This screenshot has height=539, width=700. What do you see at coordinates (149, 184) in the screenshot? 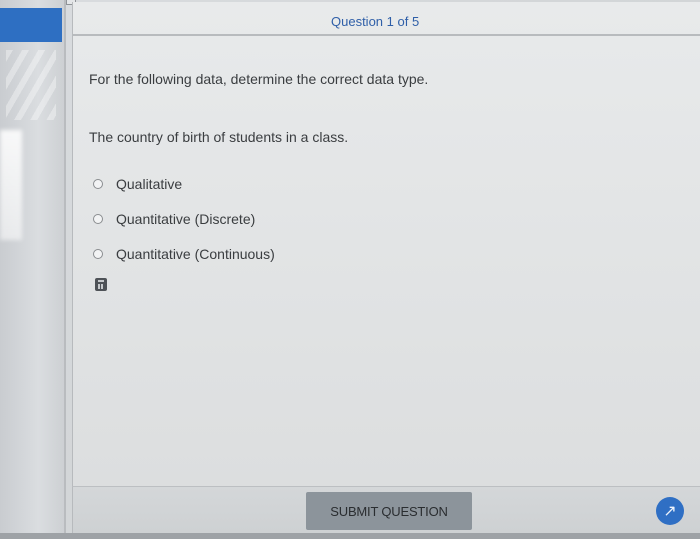
I see `option-label: Qualitative` at bounding box center [149, 184].